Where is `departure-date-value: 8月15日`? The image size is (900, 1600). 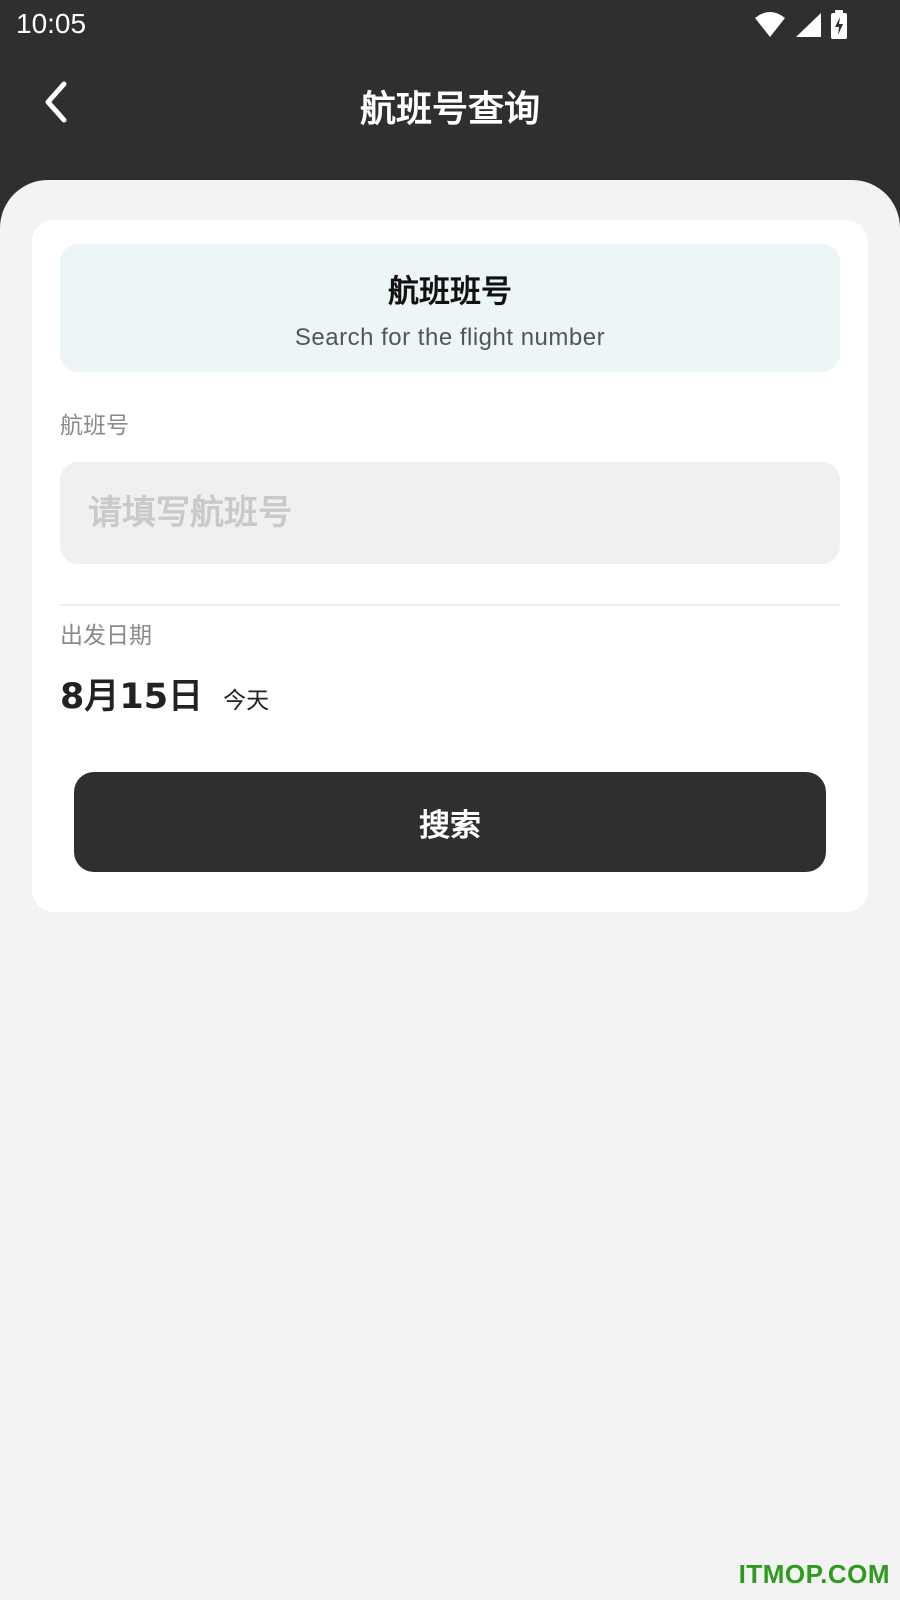 departure-date-value: 8月15日 is located at coordinates (132, 697).